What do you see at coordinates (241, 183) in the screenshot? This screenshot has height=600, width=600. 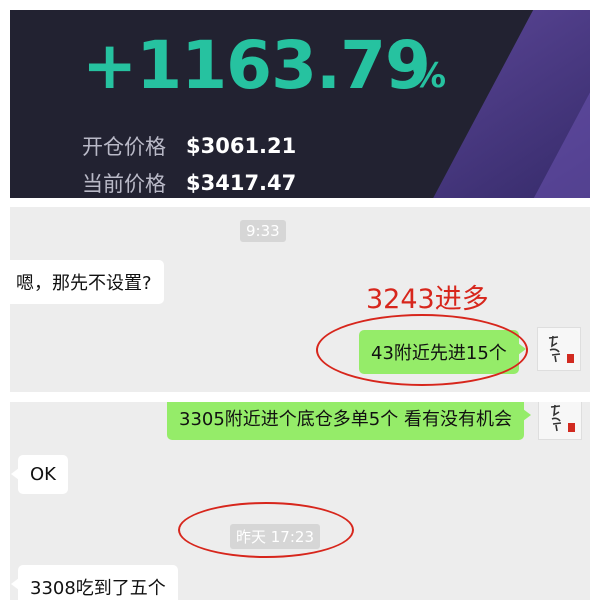 I see `current-price-value: $3417.47` at bounding box center [241, 183].